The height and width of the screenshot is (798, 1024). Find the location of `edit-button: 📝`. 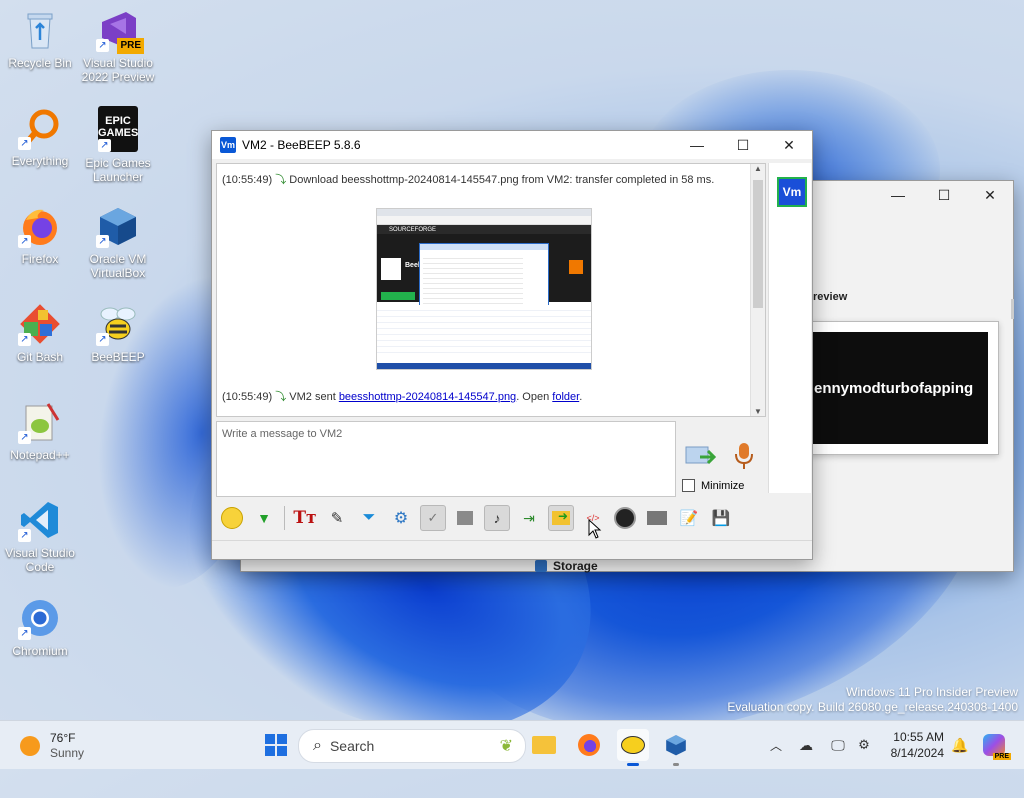

edit-button: 📝 is located at coordinates (689, 518).